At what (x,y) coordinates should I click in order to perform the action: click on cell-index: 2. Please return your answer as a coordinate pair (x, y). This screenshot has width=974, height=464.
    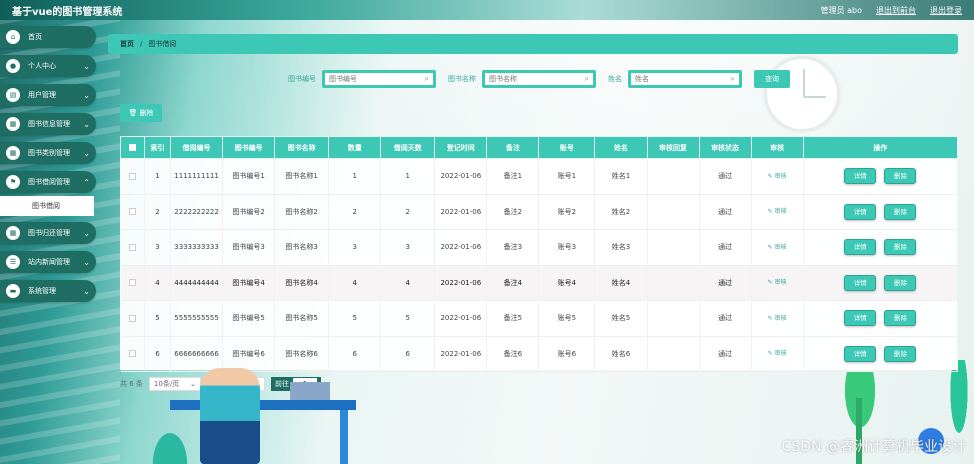
    Looking at the image, I should click on (158, 212).